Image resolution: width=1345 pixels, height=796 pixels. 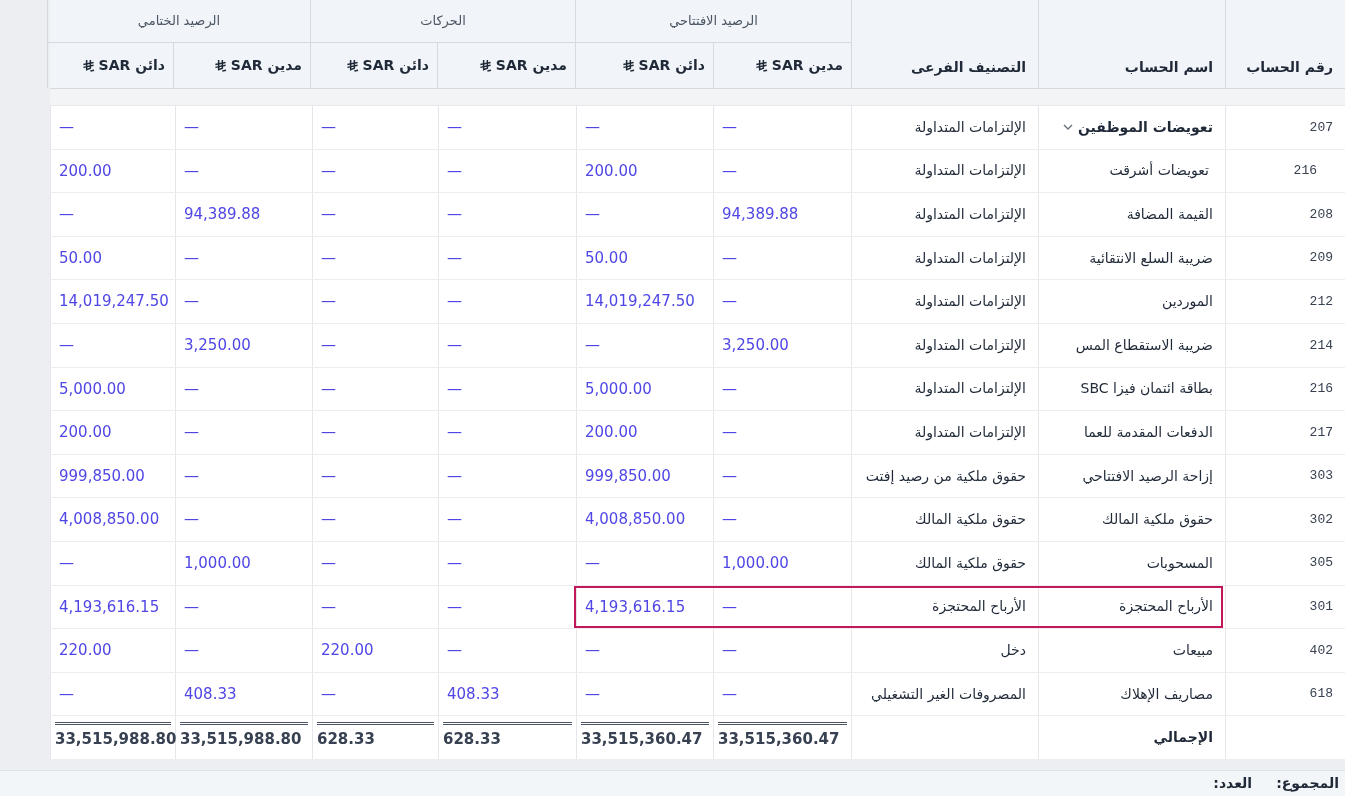 I want to click on account-name: تعويضات أشرقت, so click(x=1161, y=171).